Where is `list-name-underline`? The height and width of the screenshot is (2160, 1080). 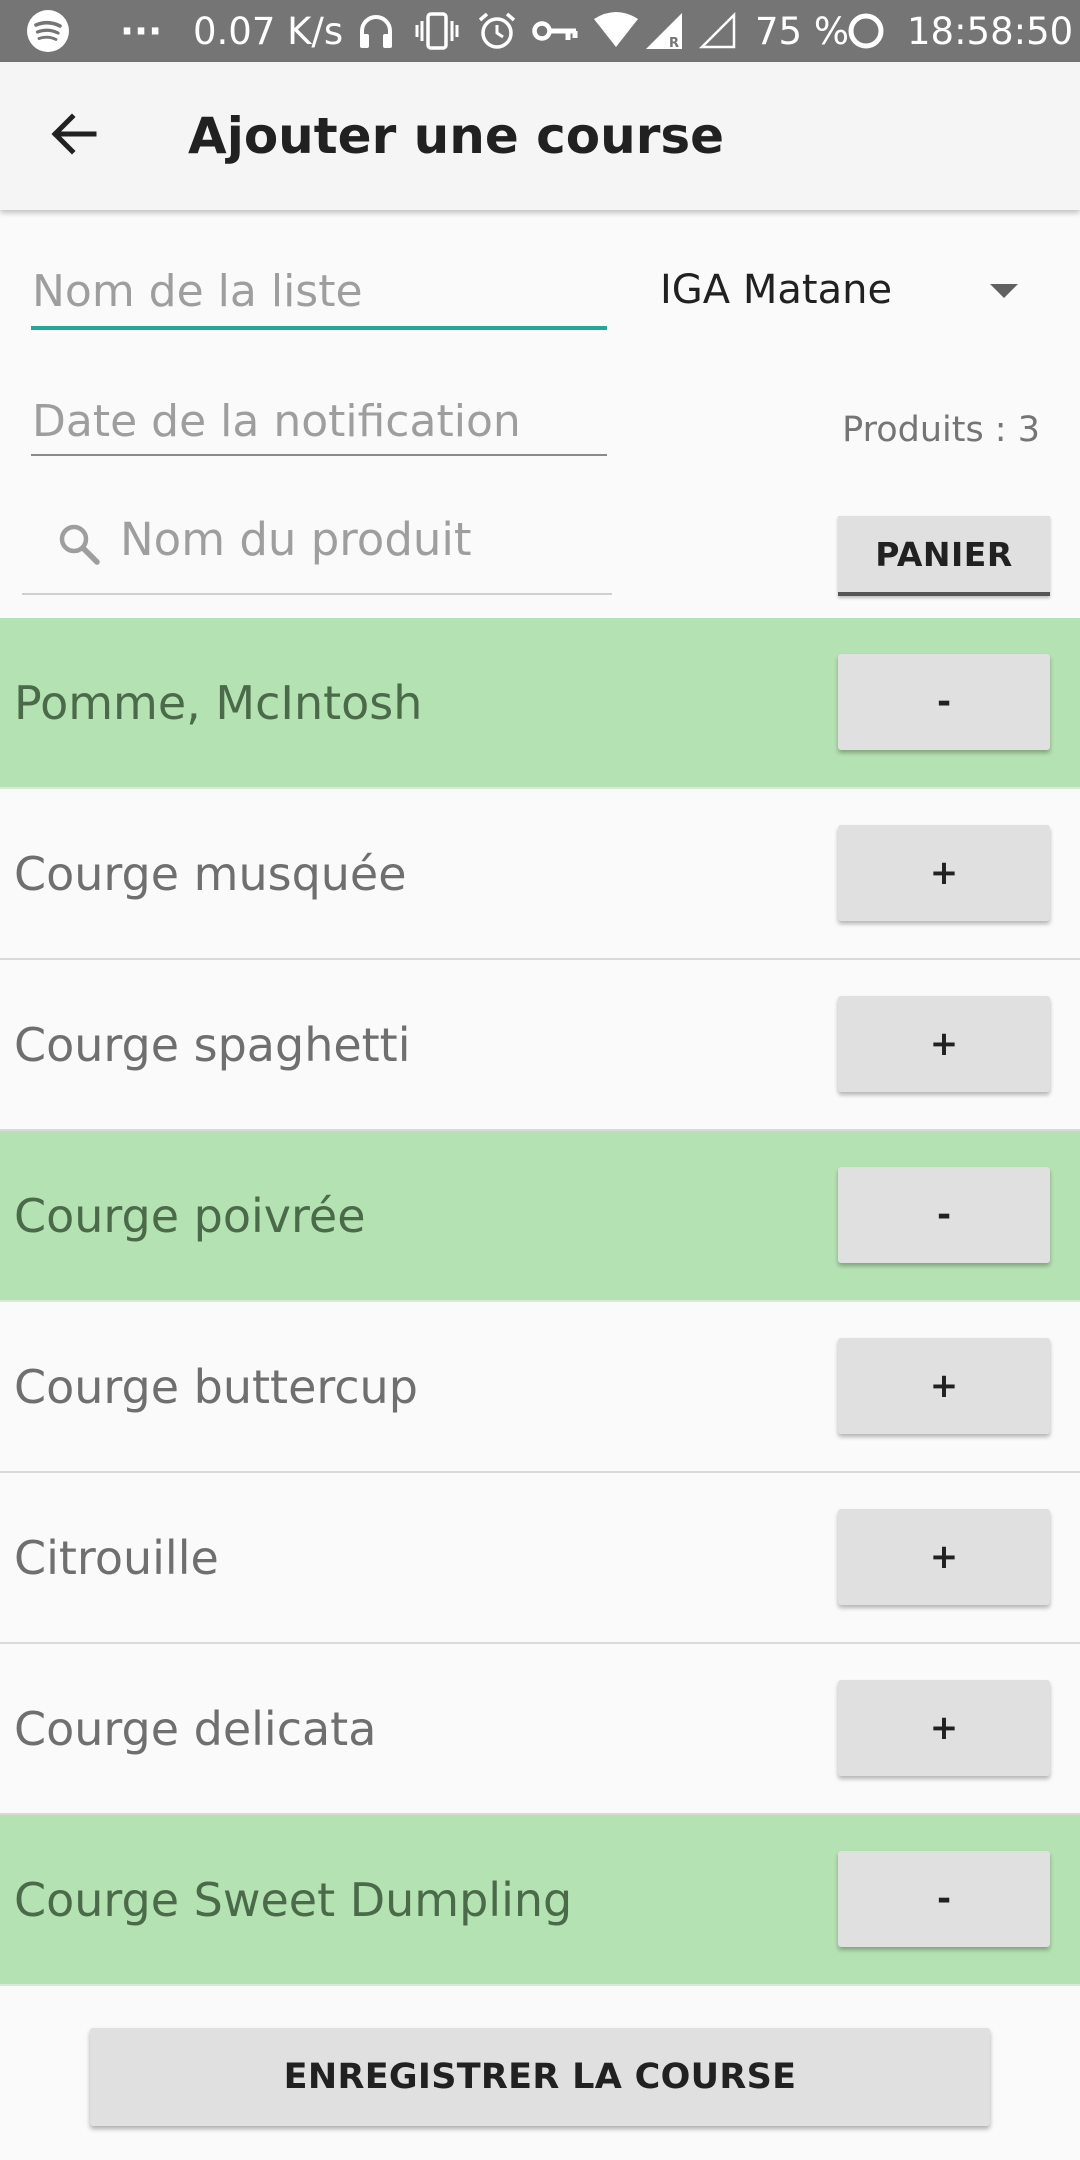
list-name-underline is located at coordinates (319, 328).